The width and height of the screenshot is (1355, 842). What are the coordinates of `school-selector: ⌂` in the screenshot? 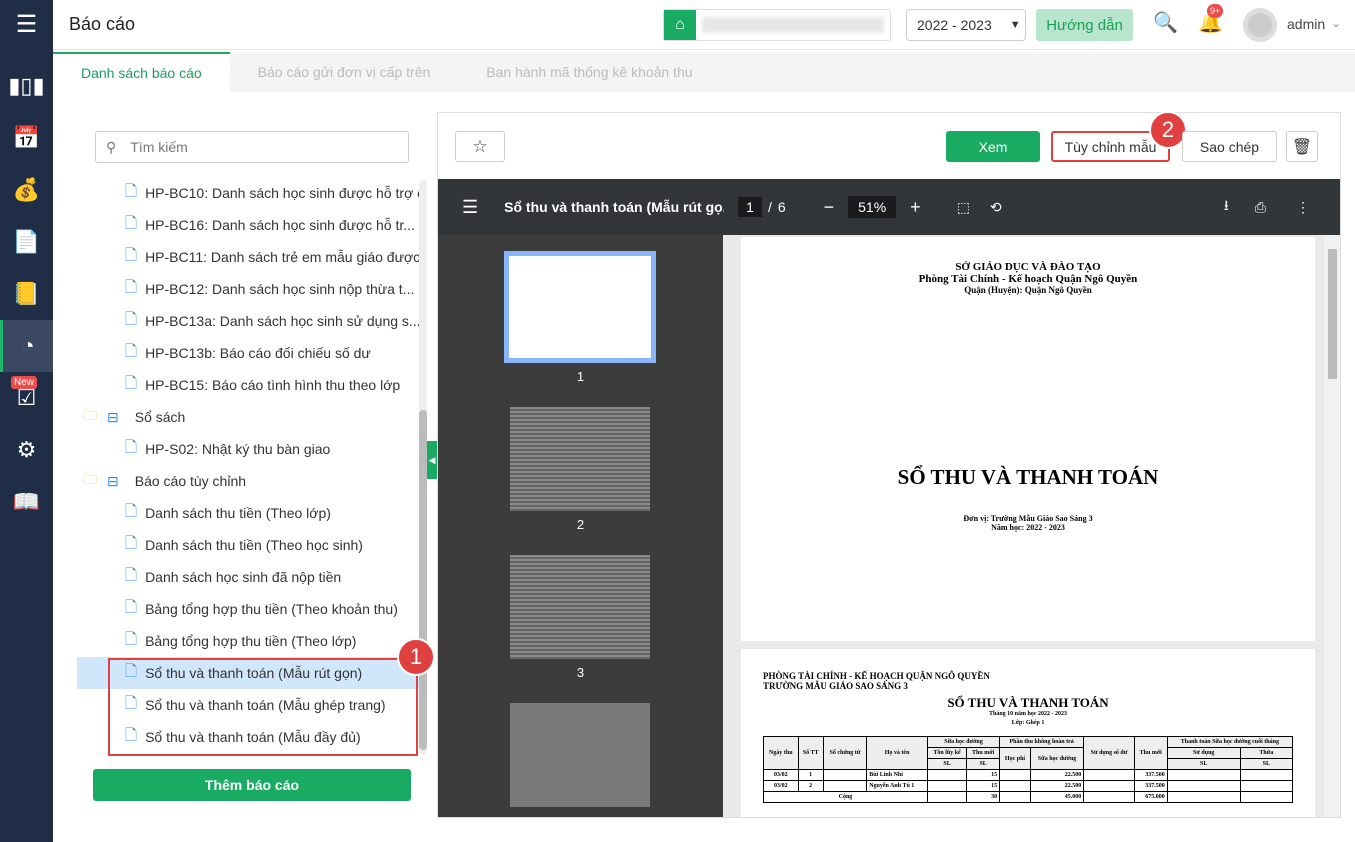 It's located at (777, 25).